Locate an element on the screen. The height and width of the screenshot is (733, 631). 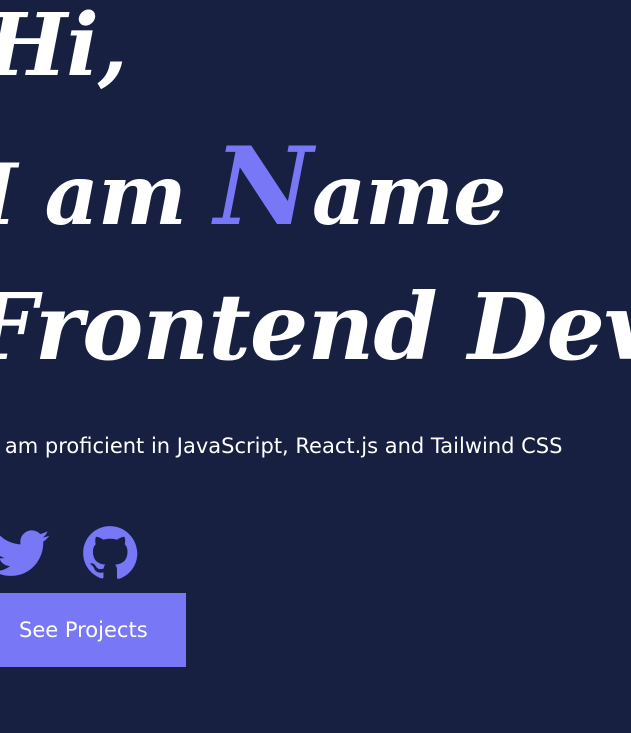
github-link is located at coordinates (110, 553).